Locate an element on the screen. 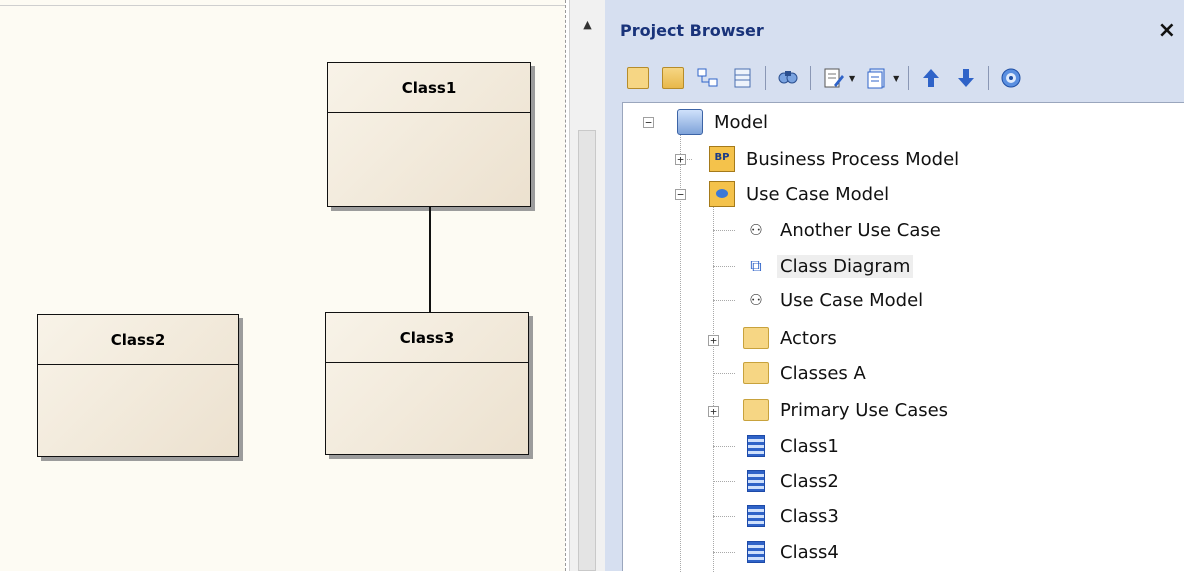 This screenshot has width=1184, height=572. tree-node-business-process-model: BP Business Process Model is located at coordinates (835, 159).